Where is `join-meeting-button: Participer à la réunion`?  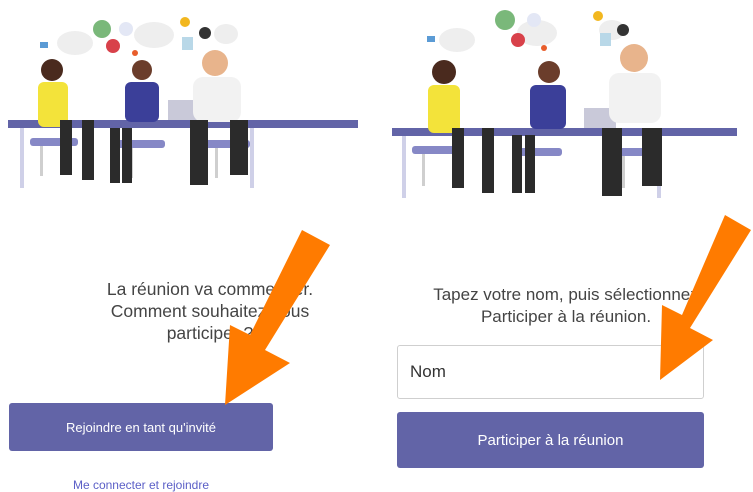 join-meeting-button: Participer à la réunion is located at coordinates (550, 440).